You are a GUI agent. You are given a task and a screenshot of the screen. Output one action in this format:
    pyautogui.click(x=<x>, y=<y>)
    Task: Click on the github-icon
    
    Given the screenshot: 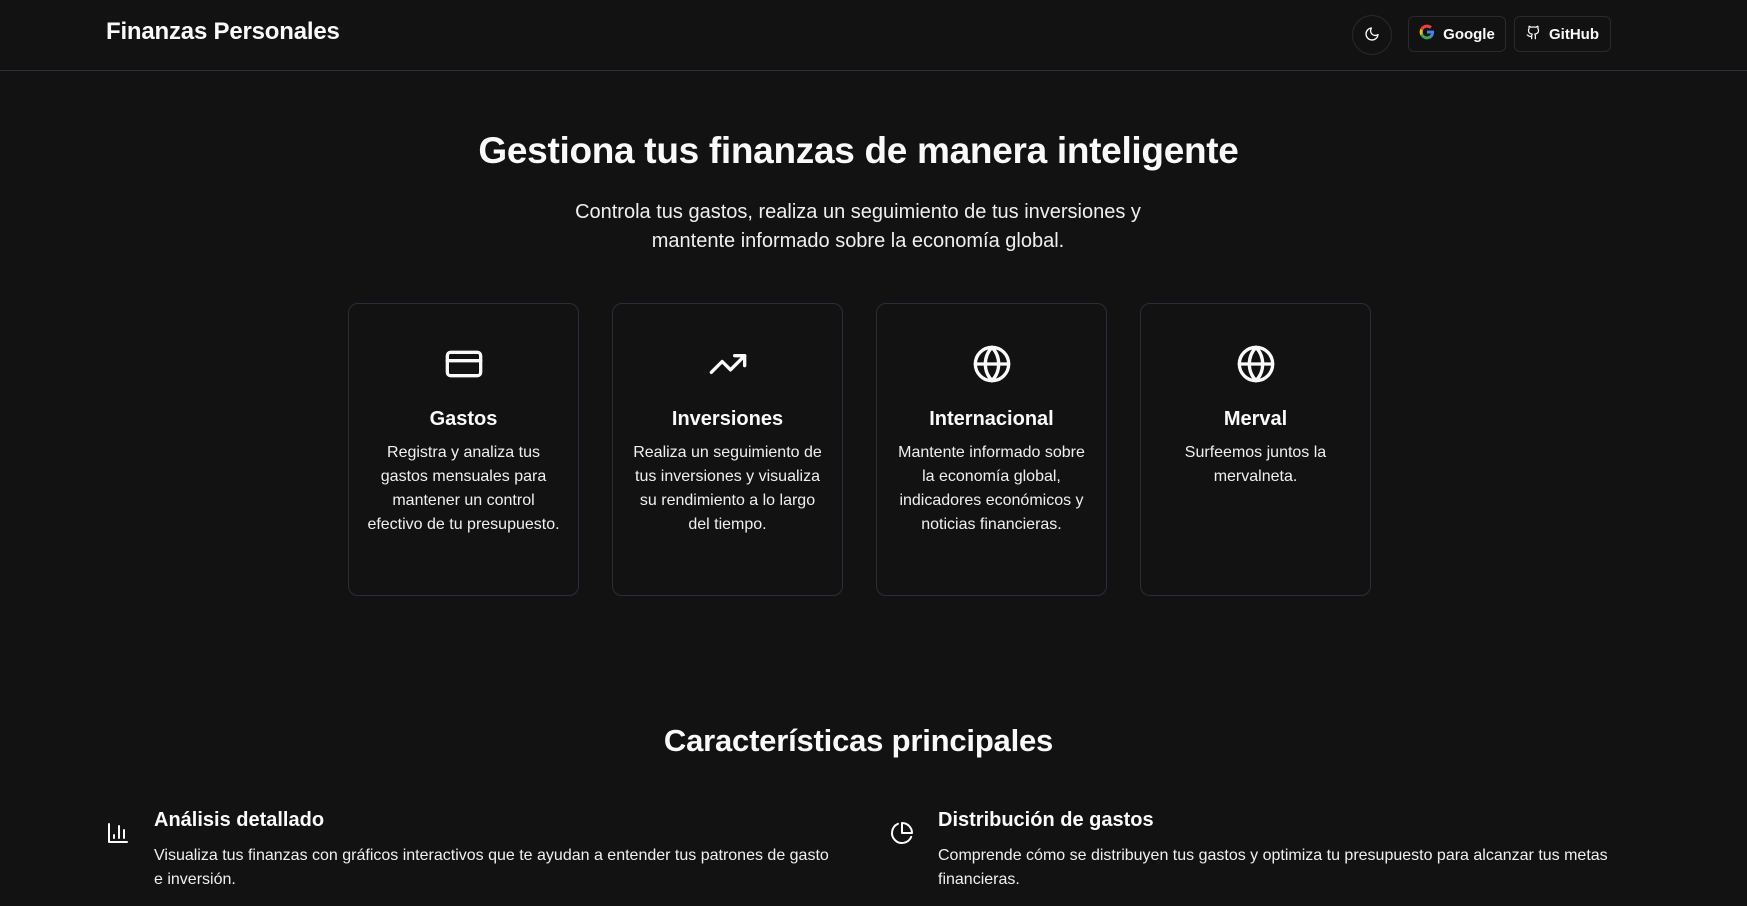 What is the action you would take?
    pyautogui.click(x=1533, y=34)
    